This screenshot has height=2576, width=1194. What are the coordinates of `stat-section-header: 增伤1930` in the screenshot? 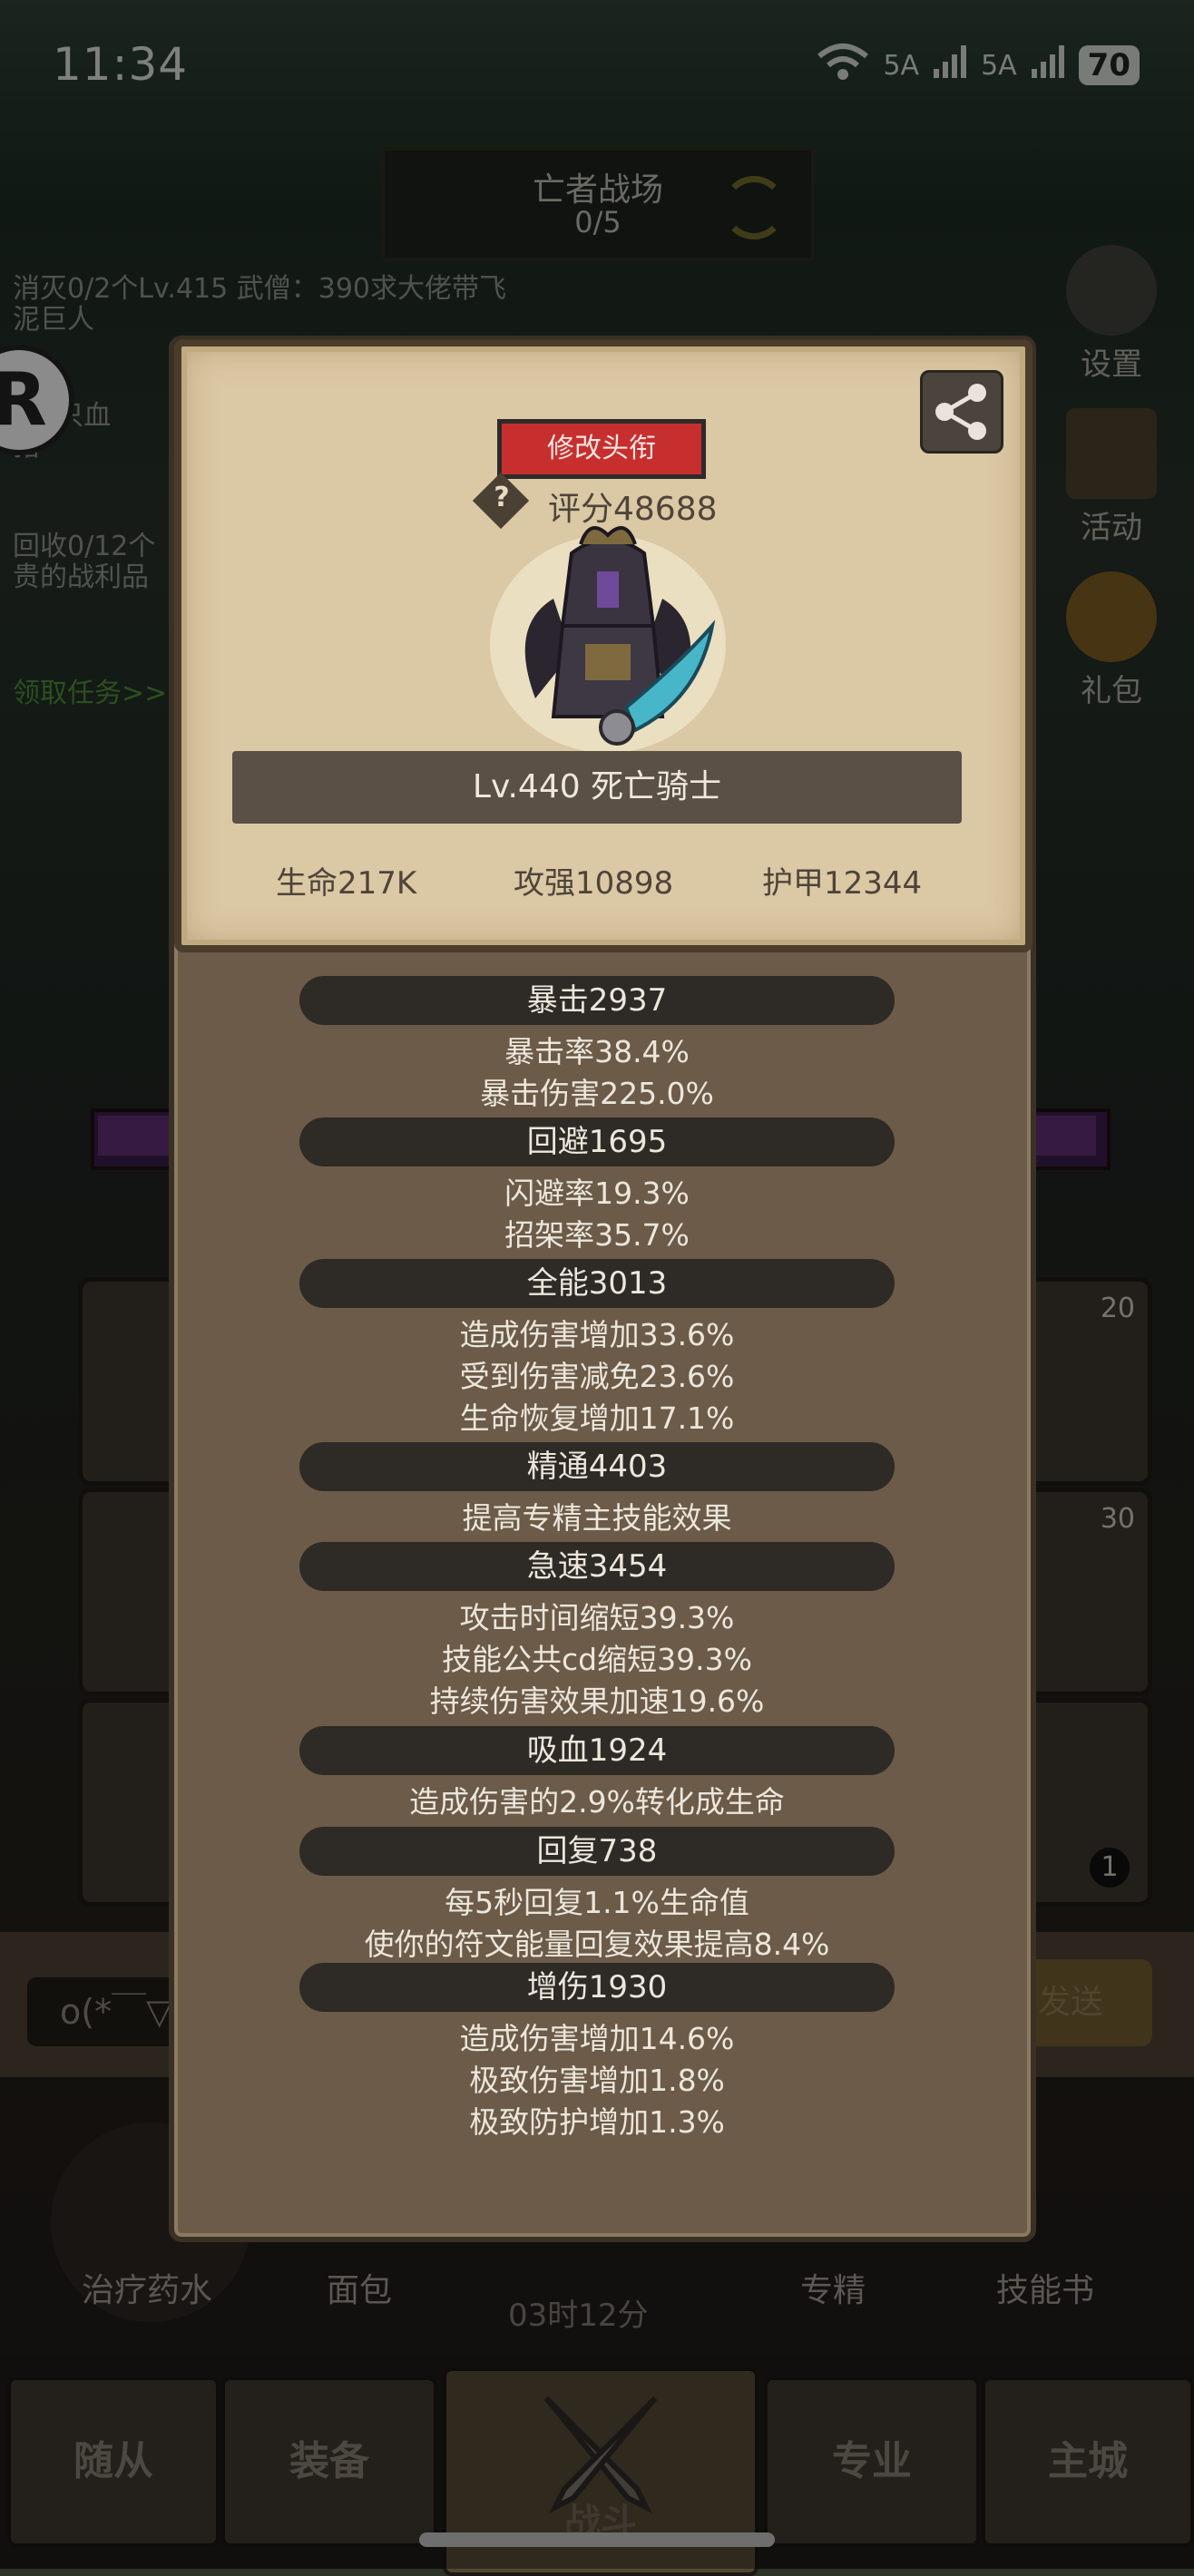 It's located at (597, 1987).